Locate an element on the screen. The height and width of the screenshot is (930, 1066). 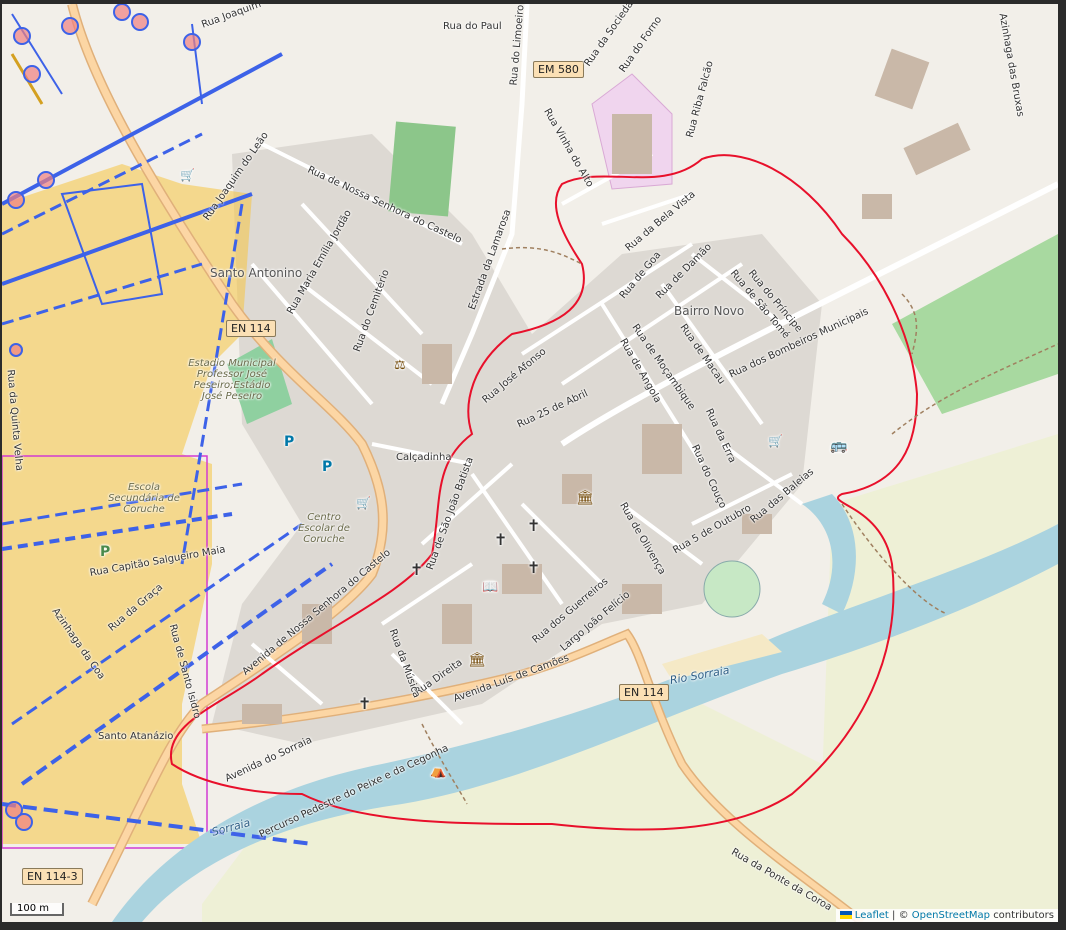
place-bairro-novo: Bairro Novo is located at coordinates (709, 311).